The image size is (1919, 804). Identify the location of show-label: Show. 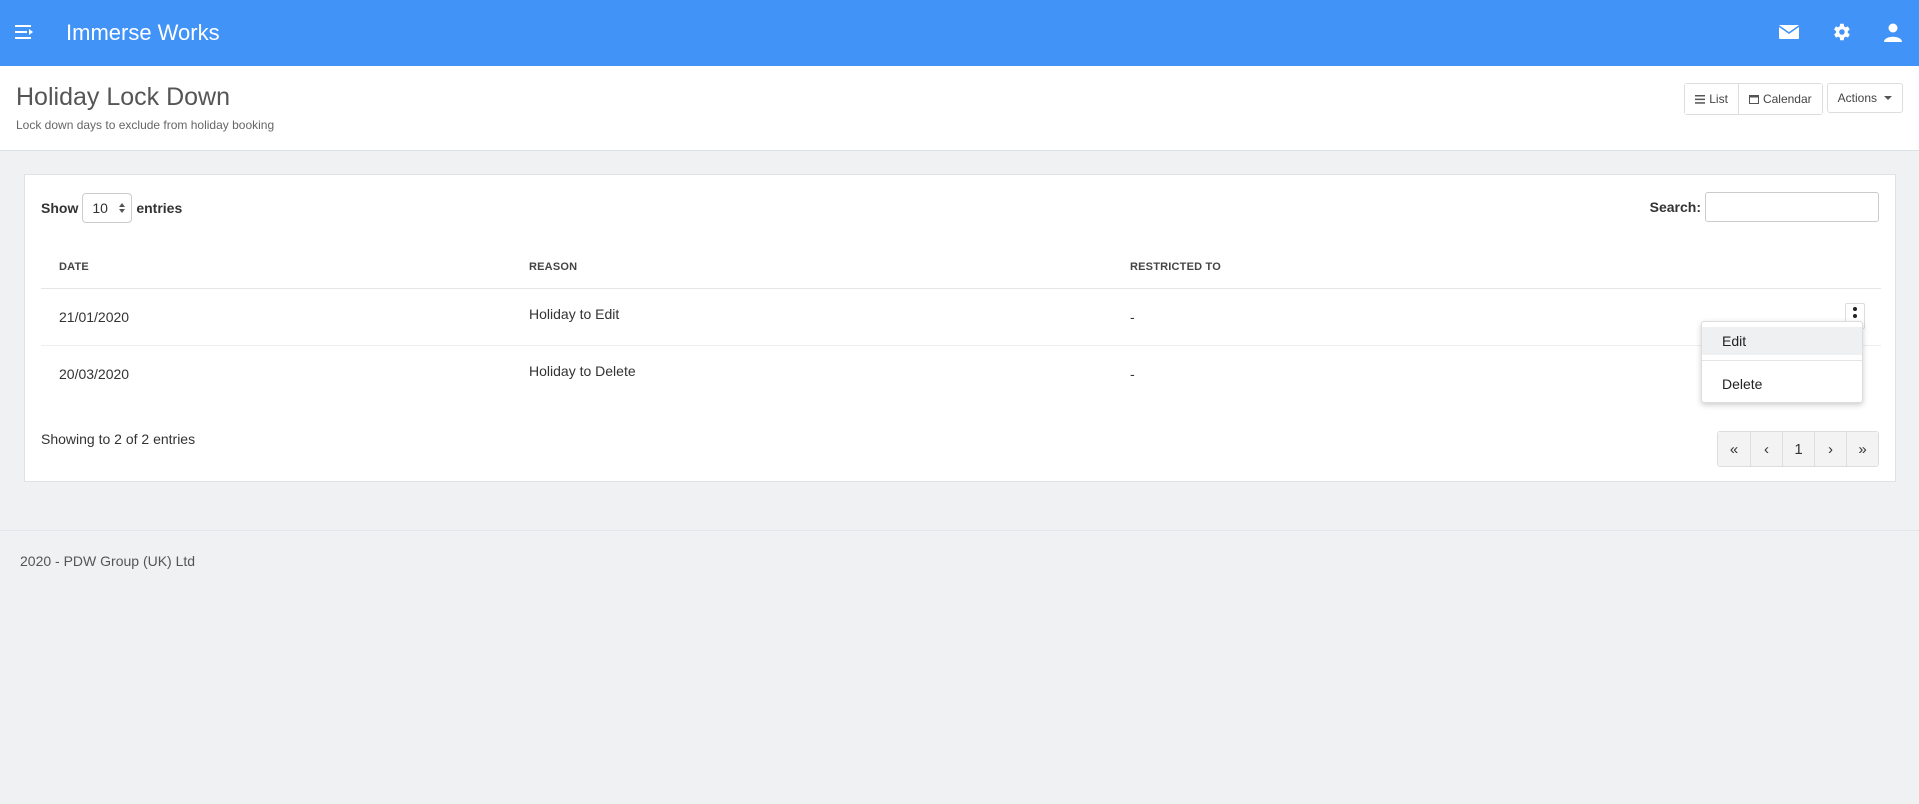
(60, 208).